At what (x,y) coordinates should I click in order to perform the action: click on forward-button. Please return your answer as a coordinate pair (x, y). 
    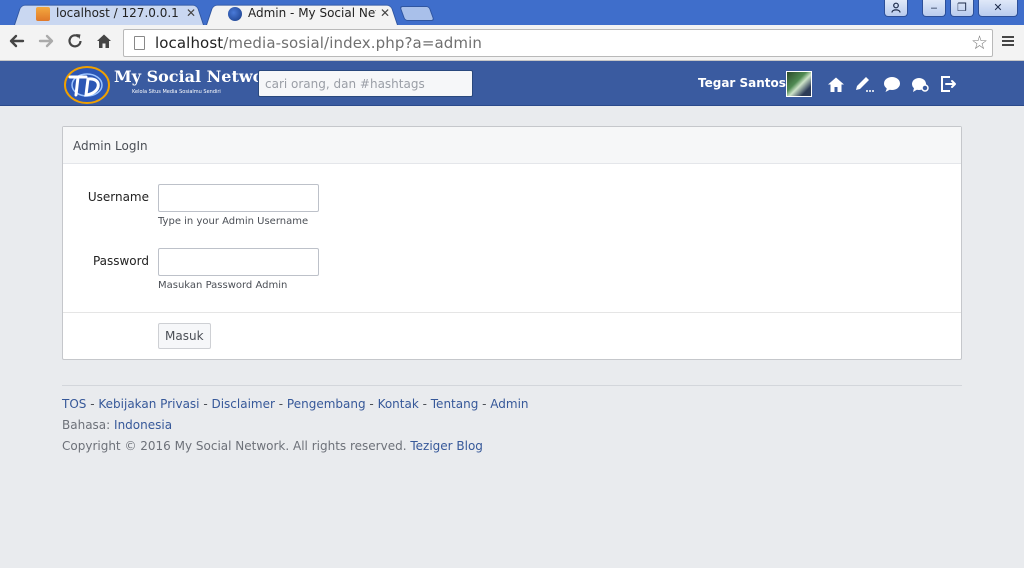
    Looking at the image, I should click on (46, 43).